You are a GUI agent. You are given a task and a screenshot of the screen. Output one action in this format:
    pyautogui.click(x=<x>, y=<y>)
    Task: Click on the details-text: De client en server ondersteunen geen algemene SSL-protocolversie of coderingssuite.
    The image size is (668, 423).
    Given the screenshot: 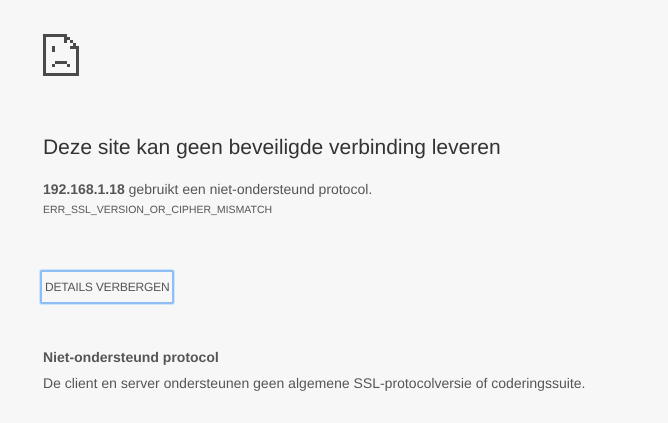 What is the action you would take?
    pyautogui.click(x=314, y=383)
    